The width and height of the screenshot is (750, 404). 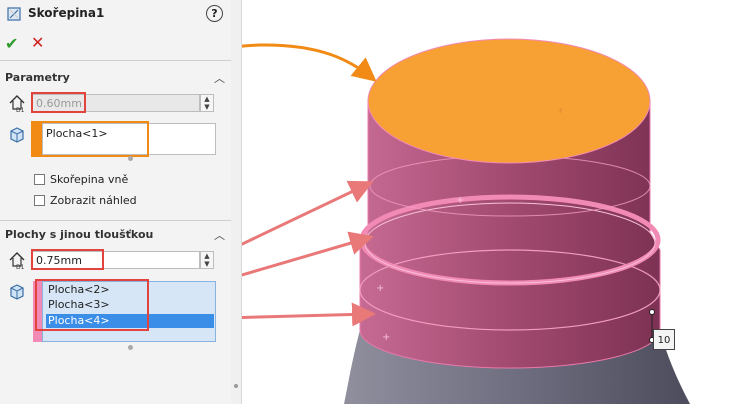 What do you see at coordinates (37, 77) in the screenshot?
I see `section-title-parametry: Parametry` at bounding box center [37, 77].